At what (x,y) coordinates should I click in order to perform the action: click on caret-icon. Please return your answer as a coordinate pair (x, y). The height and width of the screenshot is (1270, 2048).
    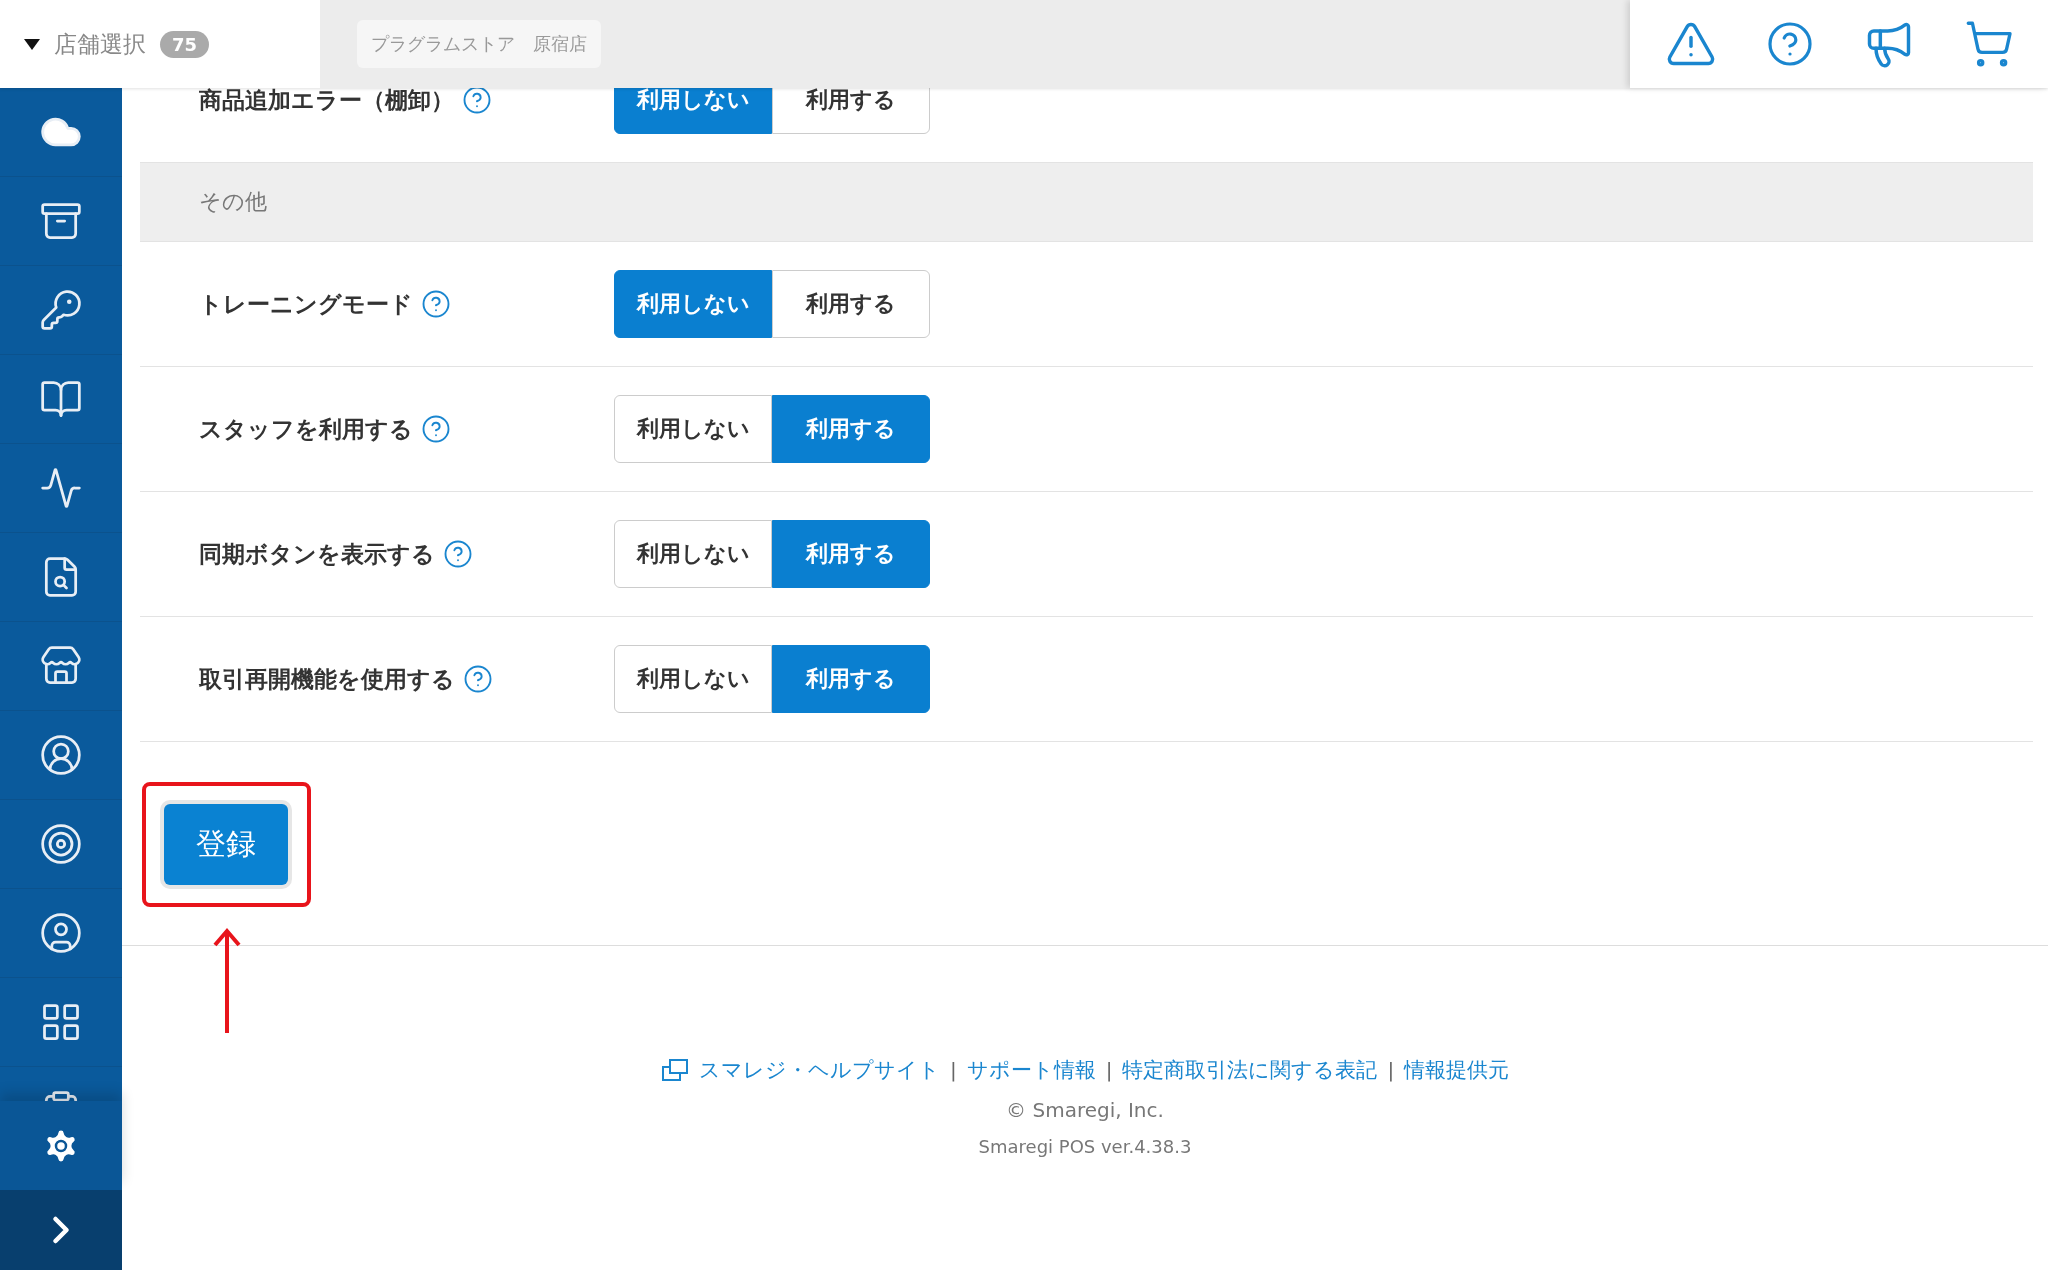
    Looking at the image, I should click on (32, 44).